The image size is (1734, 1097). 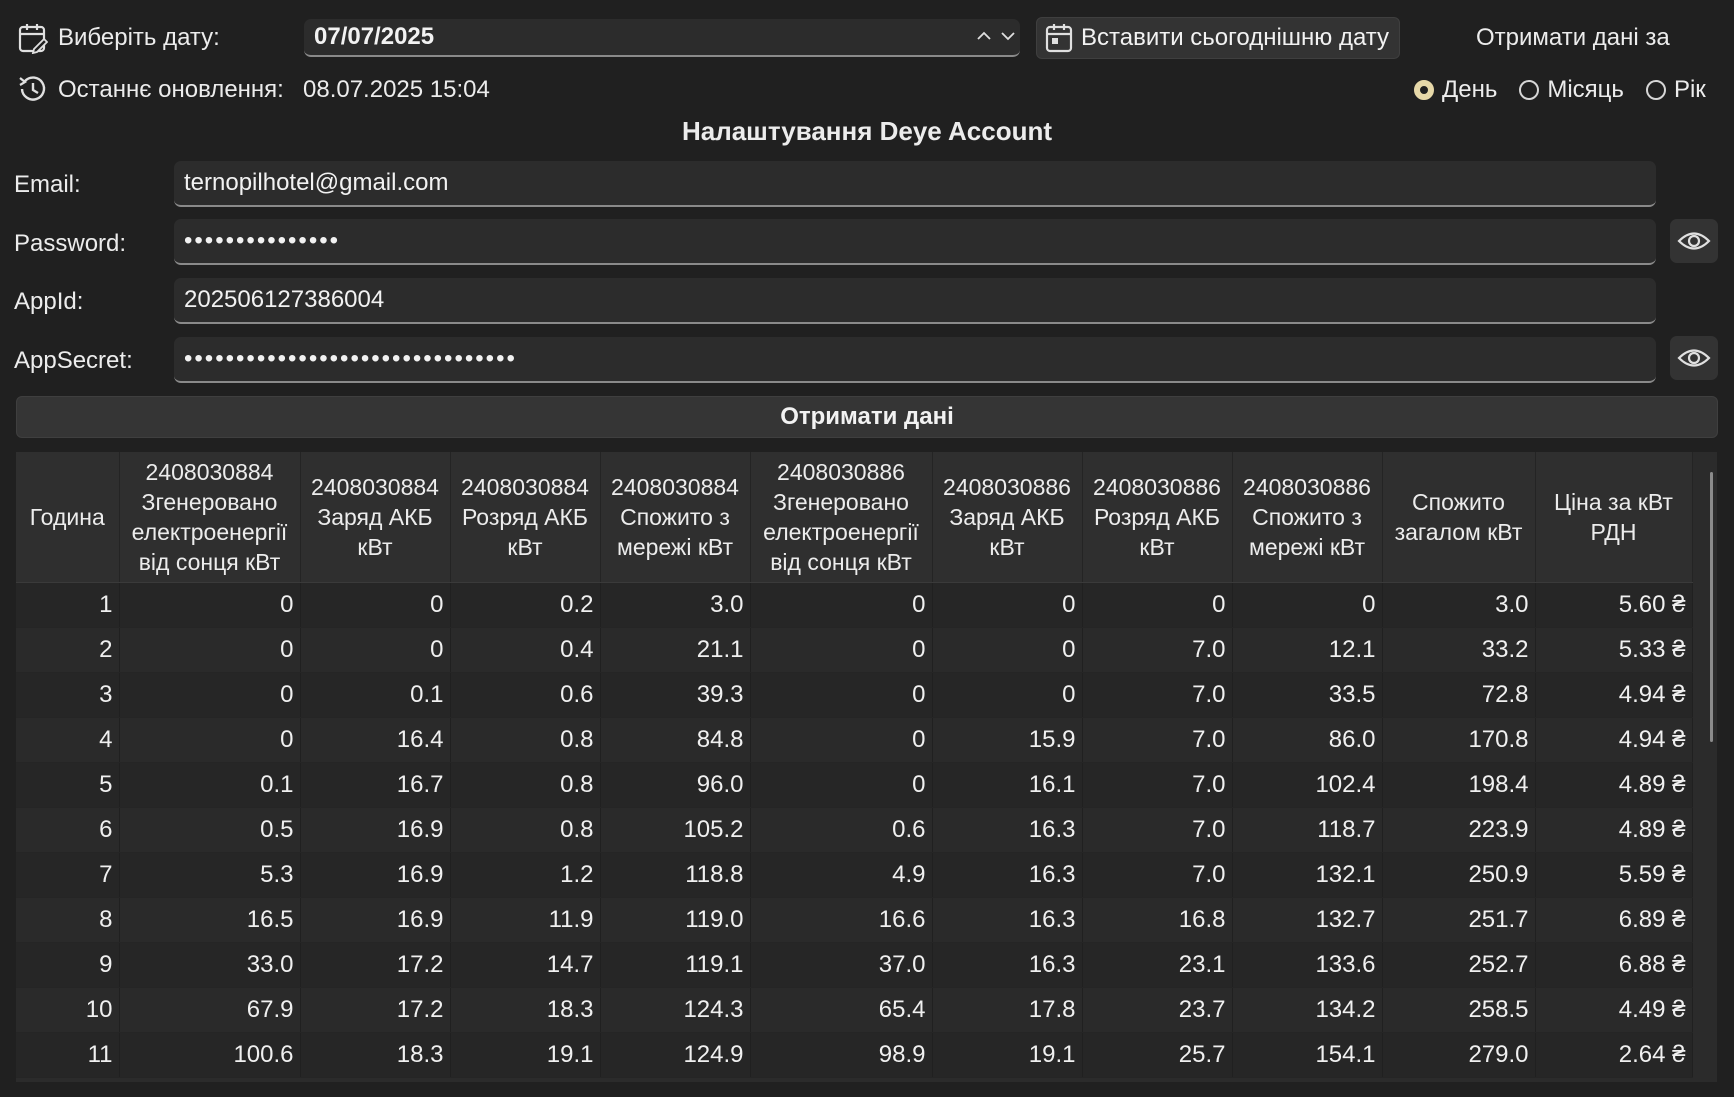 I want to click on table-cell: 251.7, so click(x=1459, y=920).